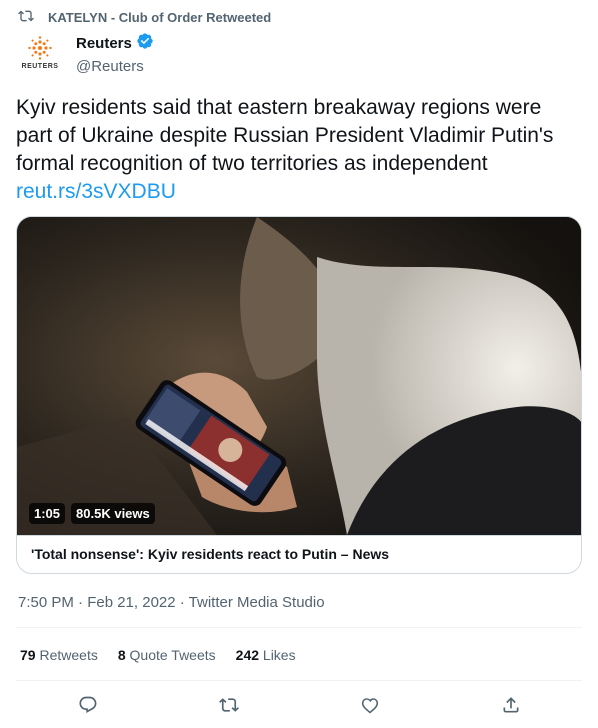  Describe the element at coordinates (40, 66) in the screenshot. I see `avatar-logo-text: REUTERS` at that location.